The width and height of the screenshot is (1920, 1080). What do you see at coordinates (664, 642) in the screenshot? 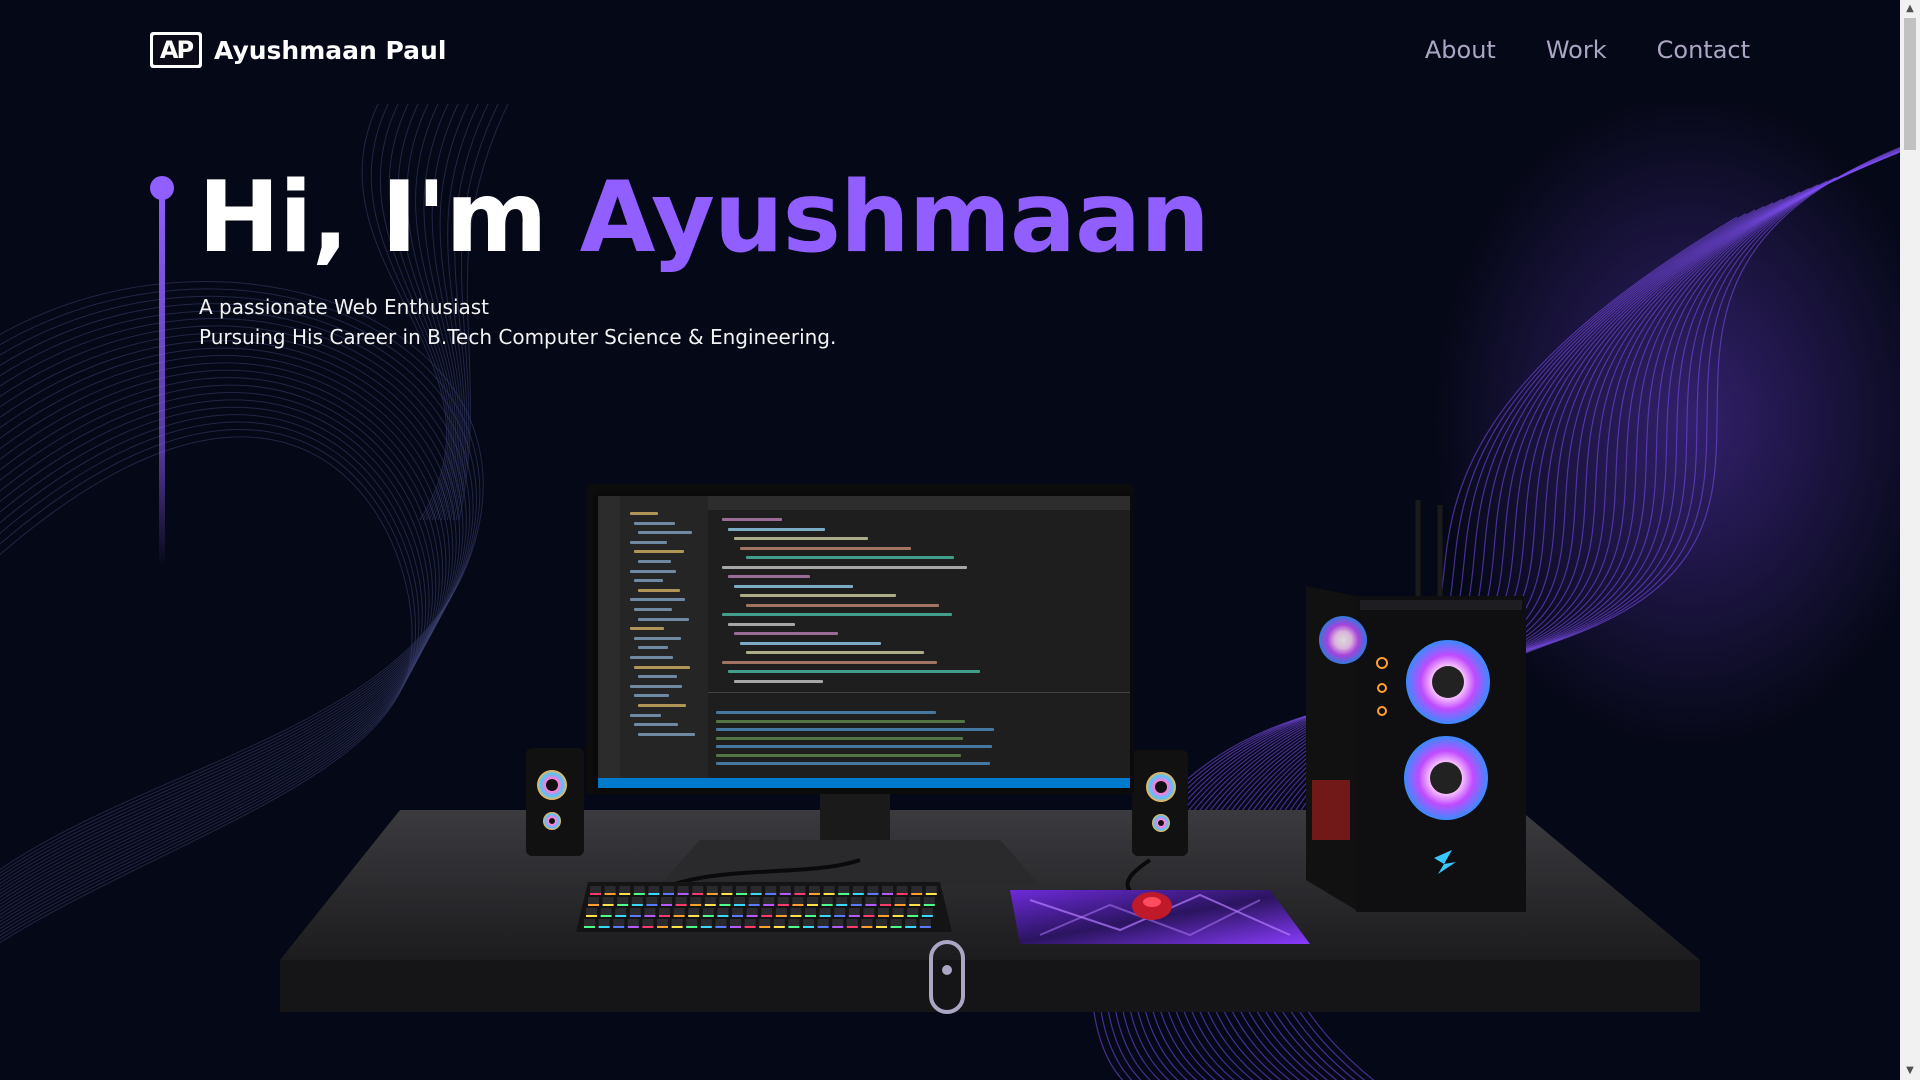
I see `editor-explorer-panel` at bounding box center [664, 642].